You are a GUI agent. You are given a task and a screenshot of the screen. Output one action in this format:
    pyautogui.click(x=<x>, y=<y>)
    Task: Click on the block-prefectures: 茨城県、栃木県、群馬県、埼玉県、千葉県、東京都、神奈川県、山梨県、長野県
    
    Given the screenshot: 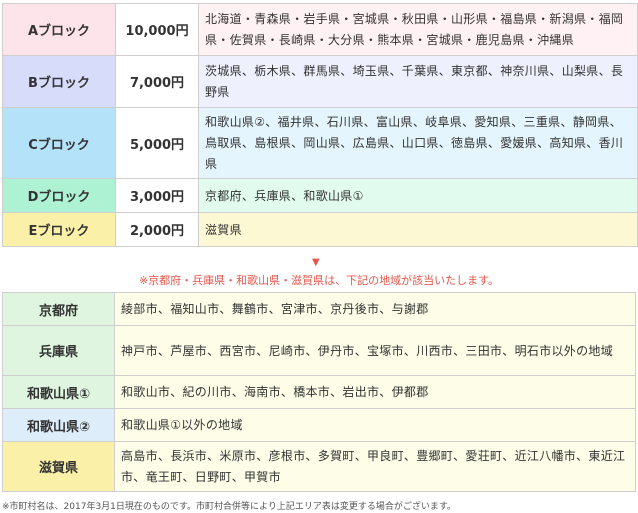 What is the action you would take?
    pyautogui.click(x=418, y=81)
    